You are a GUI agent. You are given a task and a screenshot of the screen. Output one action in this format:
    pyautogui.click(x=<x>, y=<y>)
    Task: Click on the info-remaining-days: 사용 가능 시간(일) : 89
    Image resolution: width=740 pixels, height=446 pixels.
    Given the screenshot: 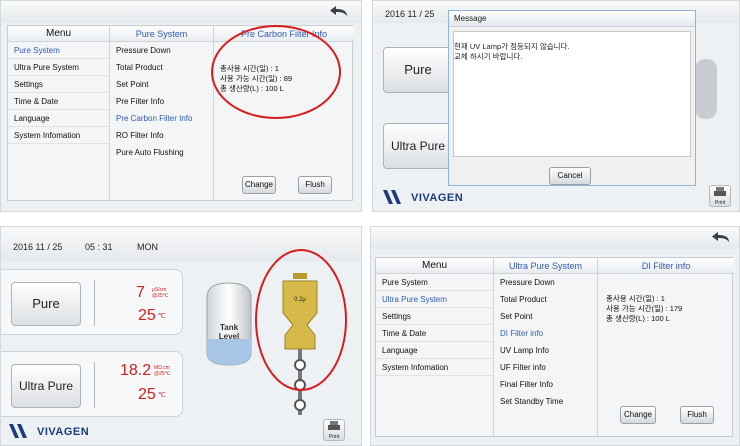 What is the action you would take?
    pyautogui.click(x=256, y=78)
    